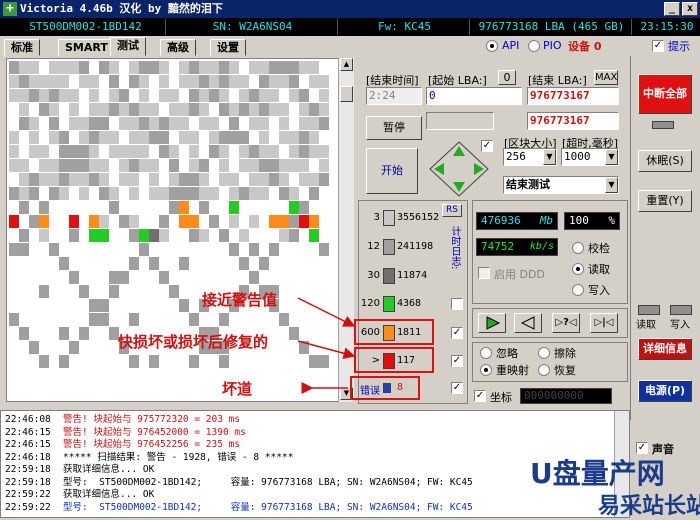 This screenshot has height=520, width=700. Describe the element at coordinates (665, 391) in the screenshot. I see `power-button: 电源(P)` at that location.